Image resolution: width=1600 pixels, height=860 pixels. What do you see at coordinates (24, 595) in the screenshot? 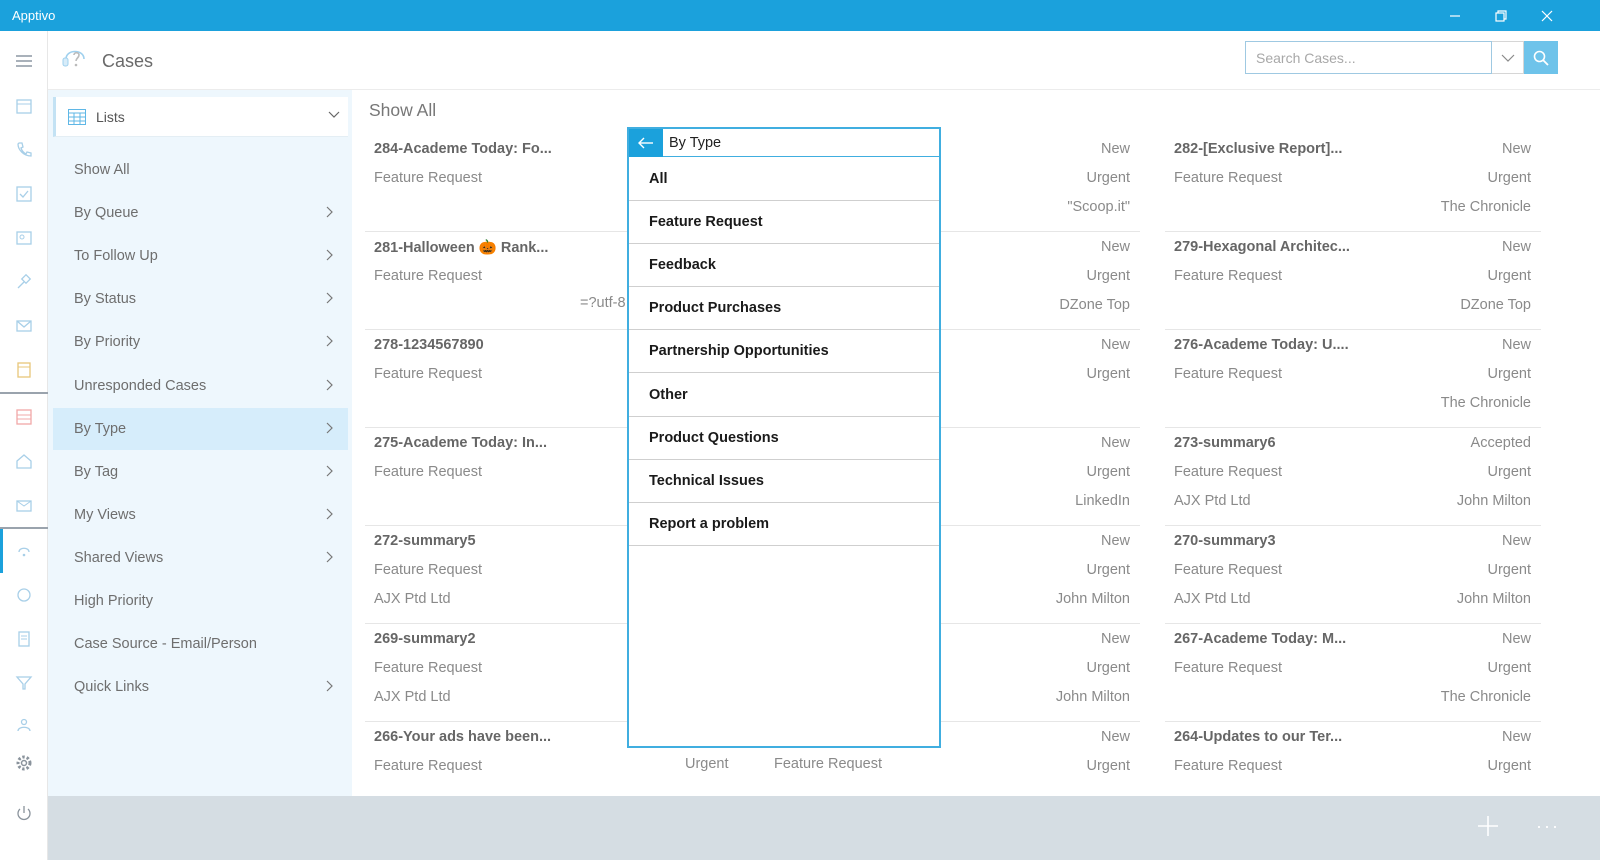
I see `rail-support` at bounding box center [24, 595].